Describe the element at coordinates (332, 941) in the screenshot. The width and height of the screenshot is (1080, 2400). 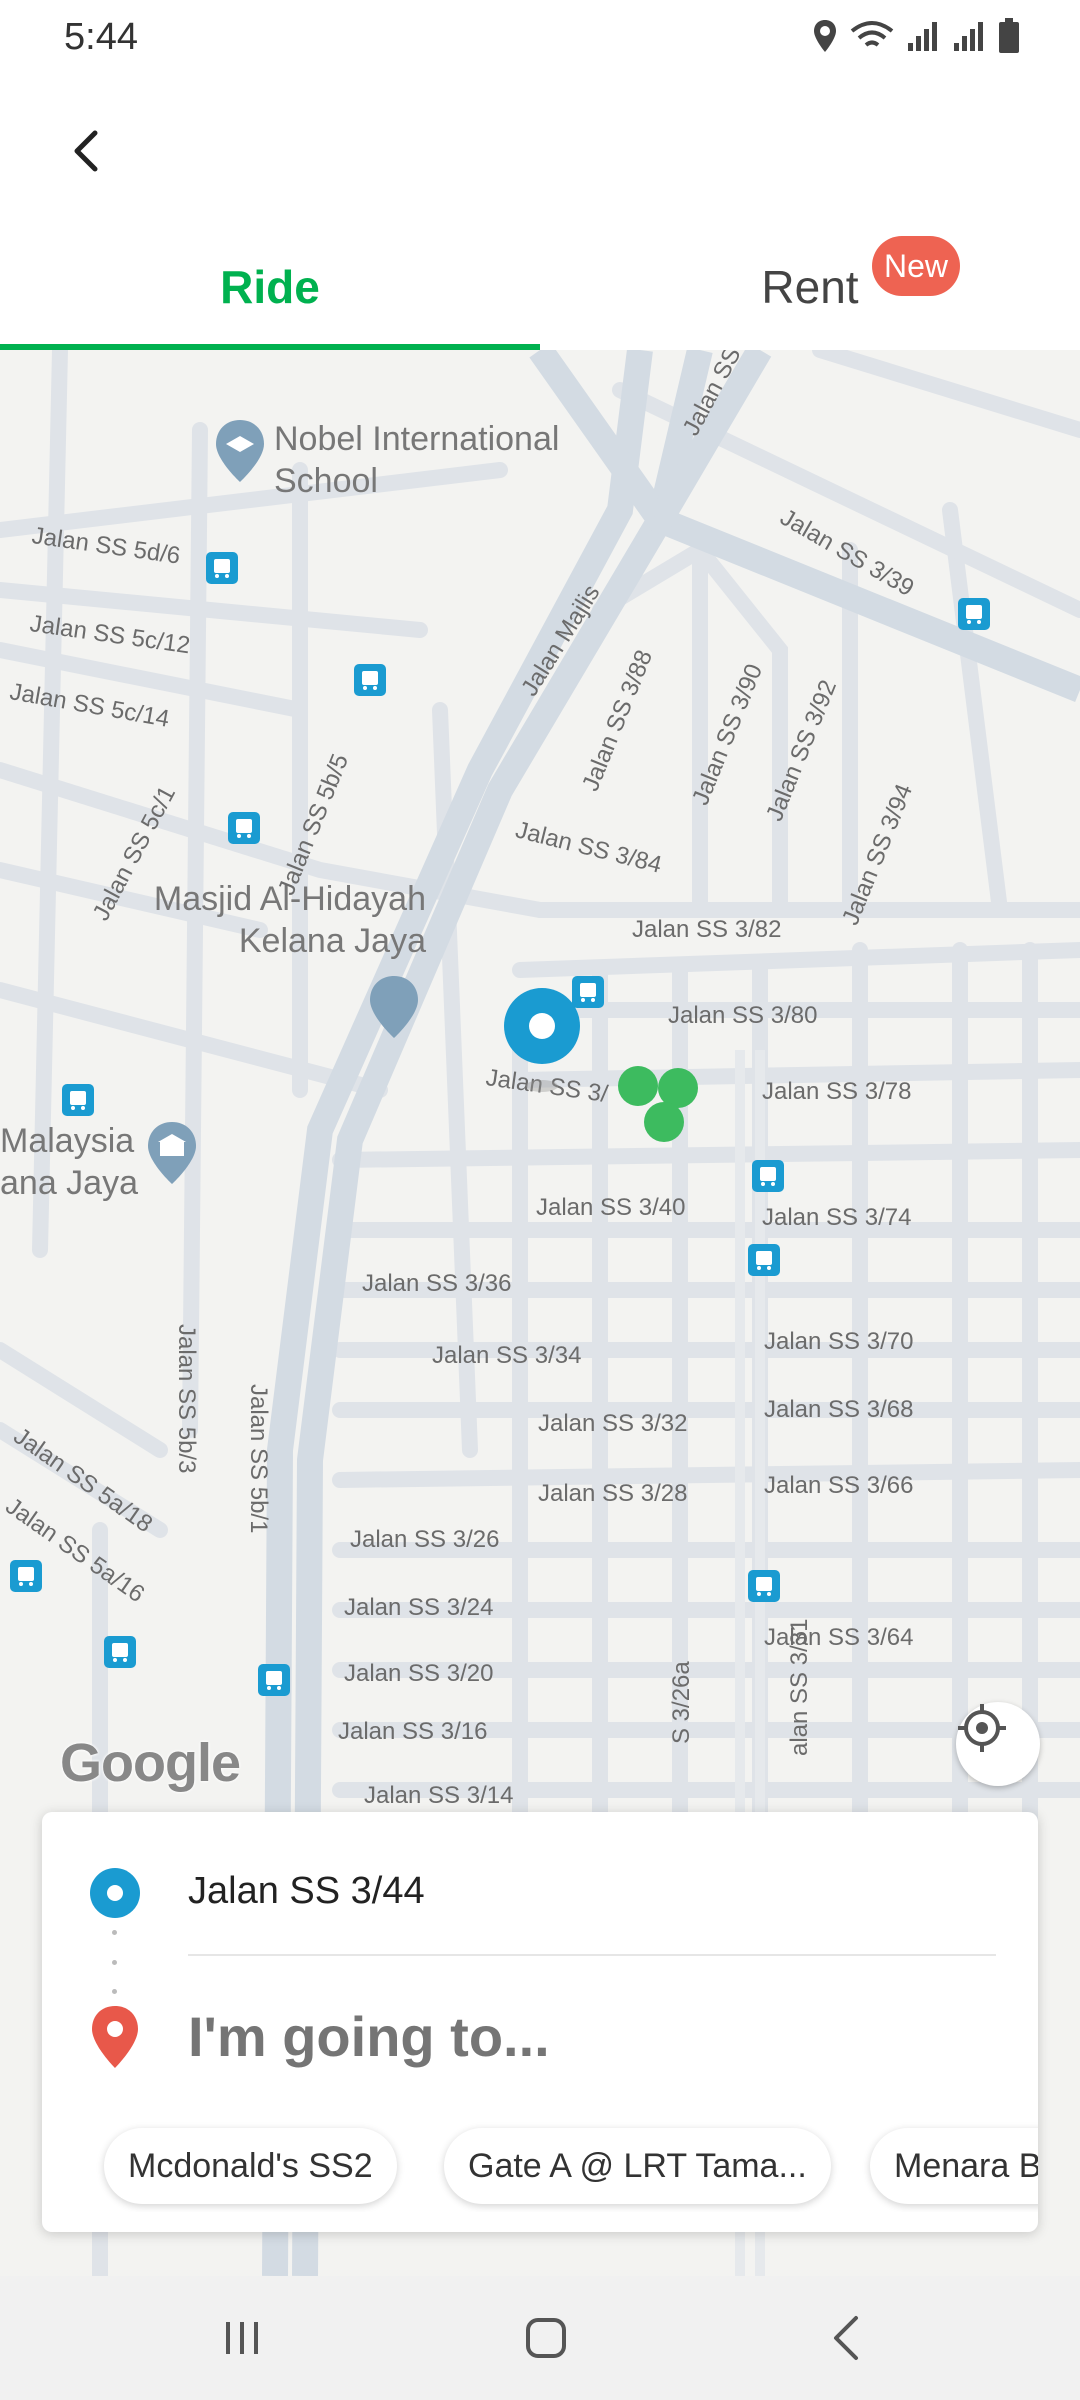
I see `poi-masjid-line2: Kelana Jaya` at that location.